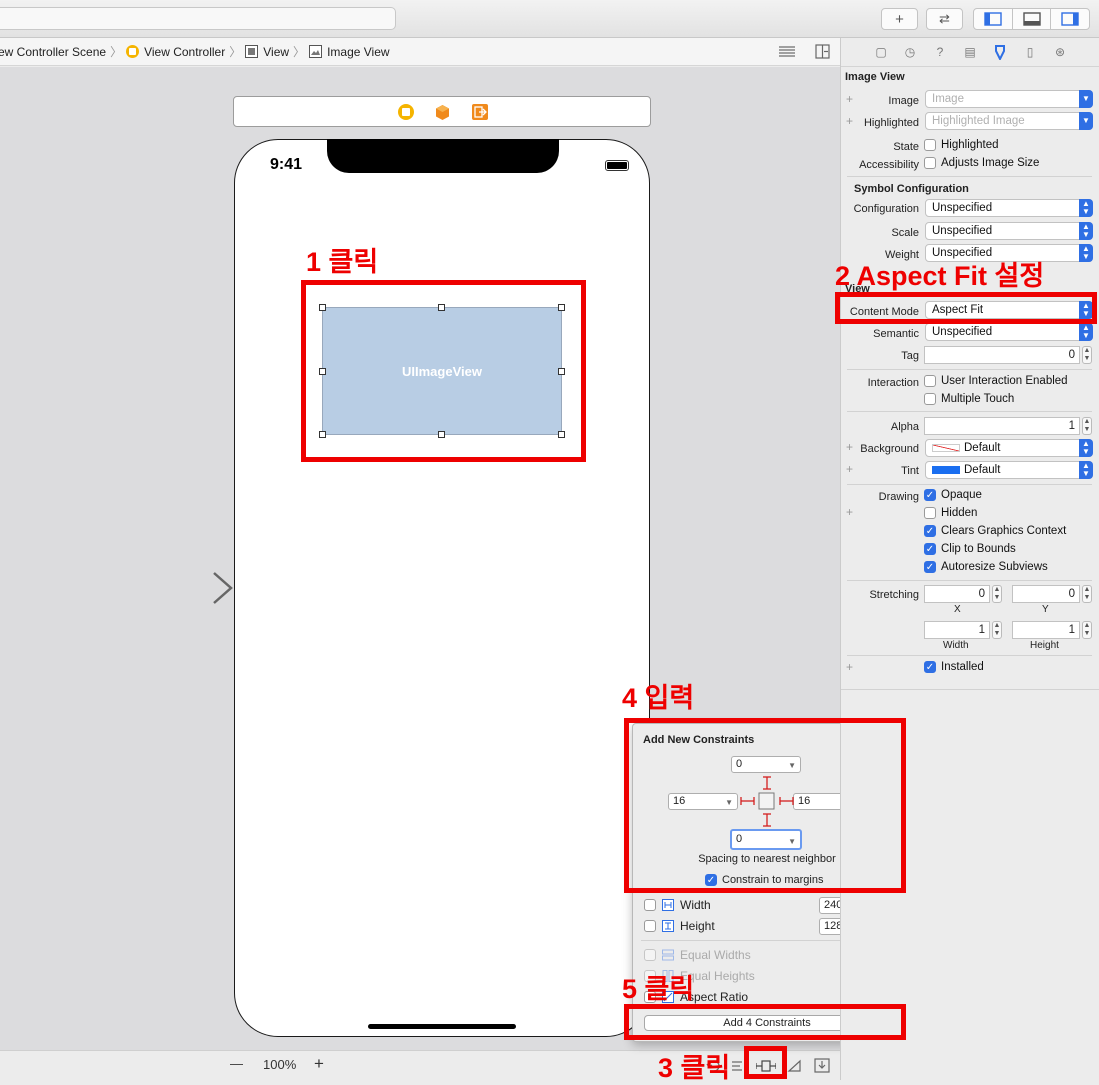 Image resolution: width=1099 pixels, height=1085 pixels. What do you see at coordinates (765, 805) in the screenshot?
I see `annotation-box-constraints` at bounding box center [765, 805].